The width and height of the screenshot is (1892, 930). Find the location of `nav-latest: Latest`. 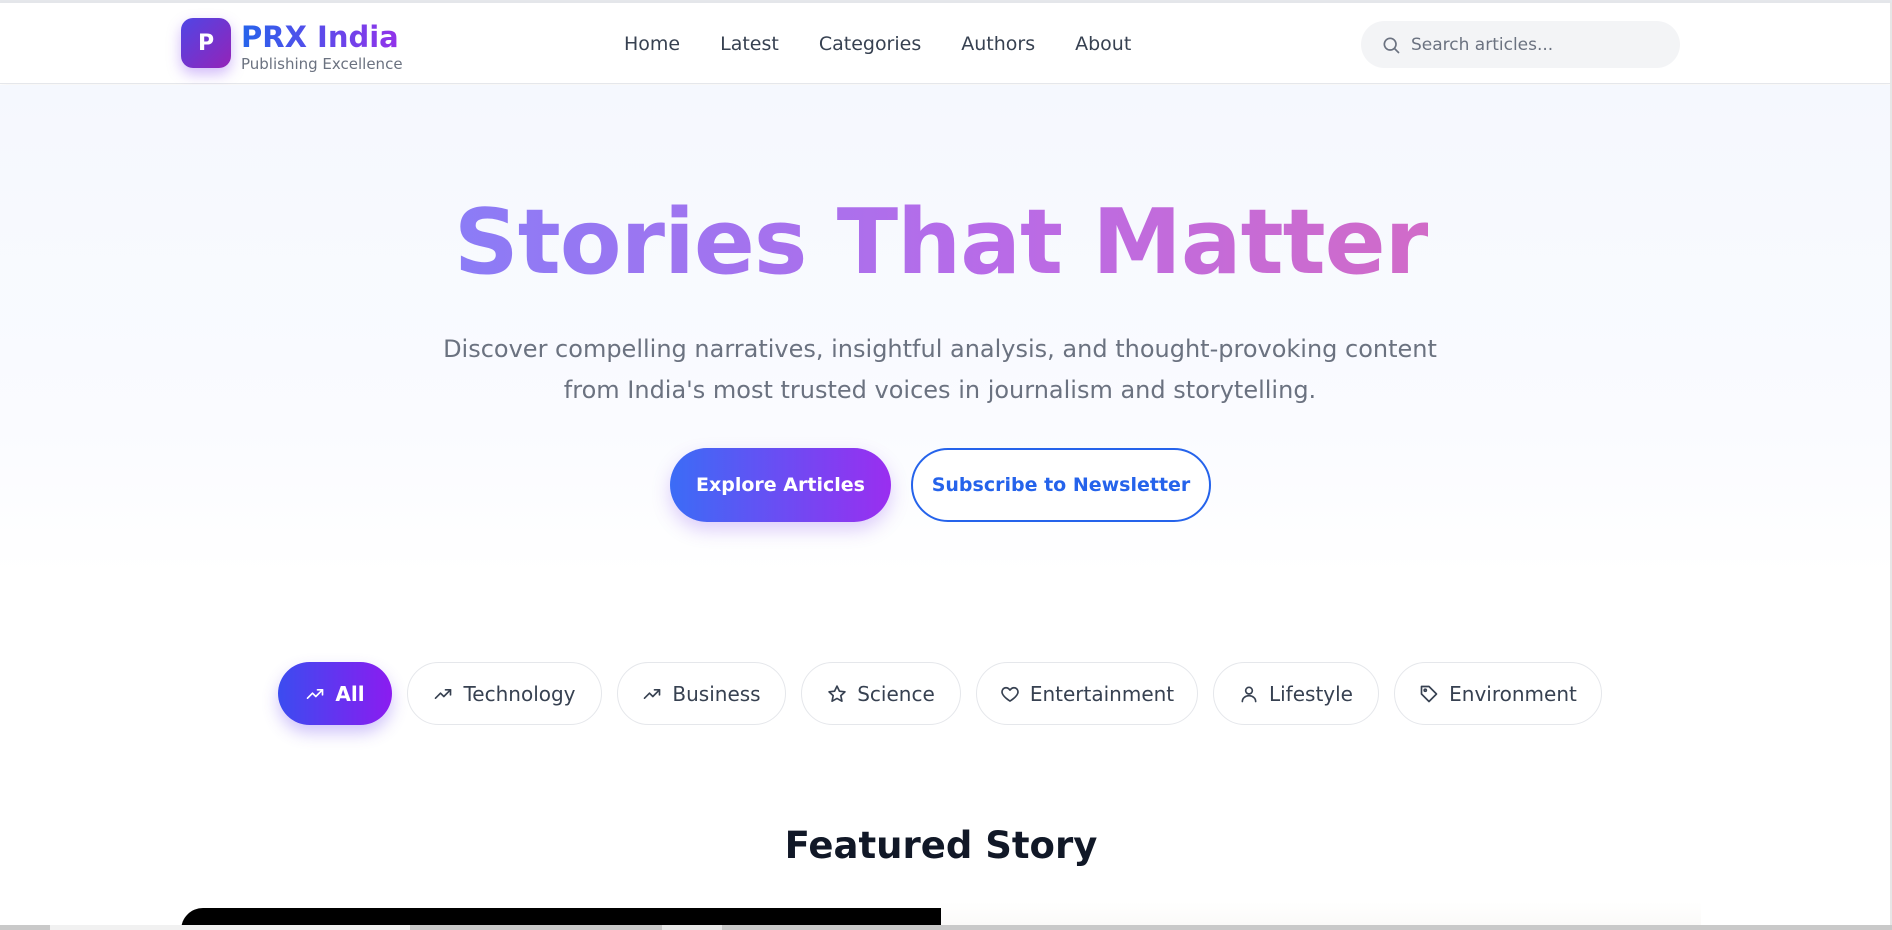

nav-latest: Latest is located at coordinates (749, 44).